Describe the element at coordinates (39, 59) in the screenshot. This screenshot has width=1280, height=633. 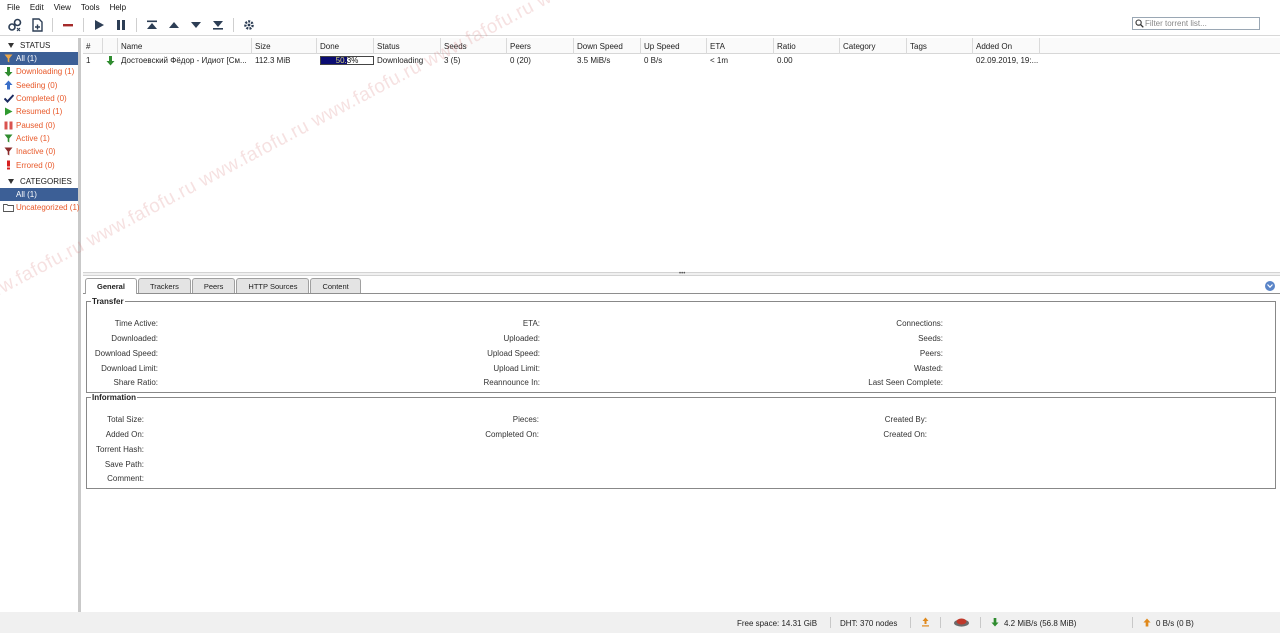
I see `sidebar-item-all: All (1)` at that location.